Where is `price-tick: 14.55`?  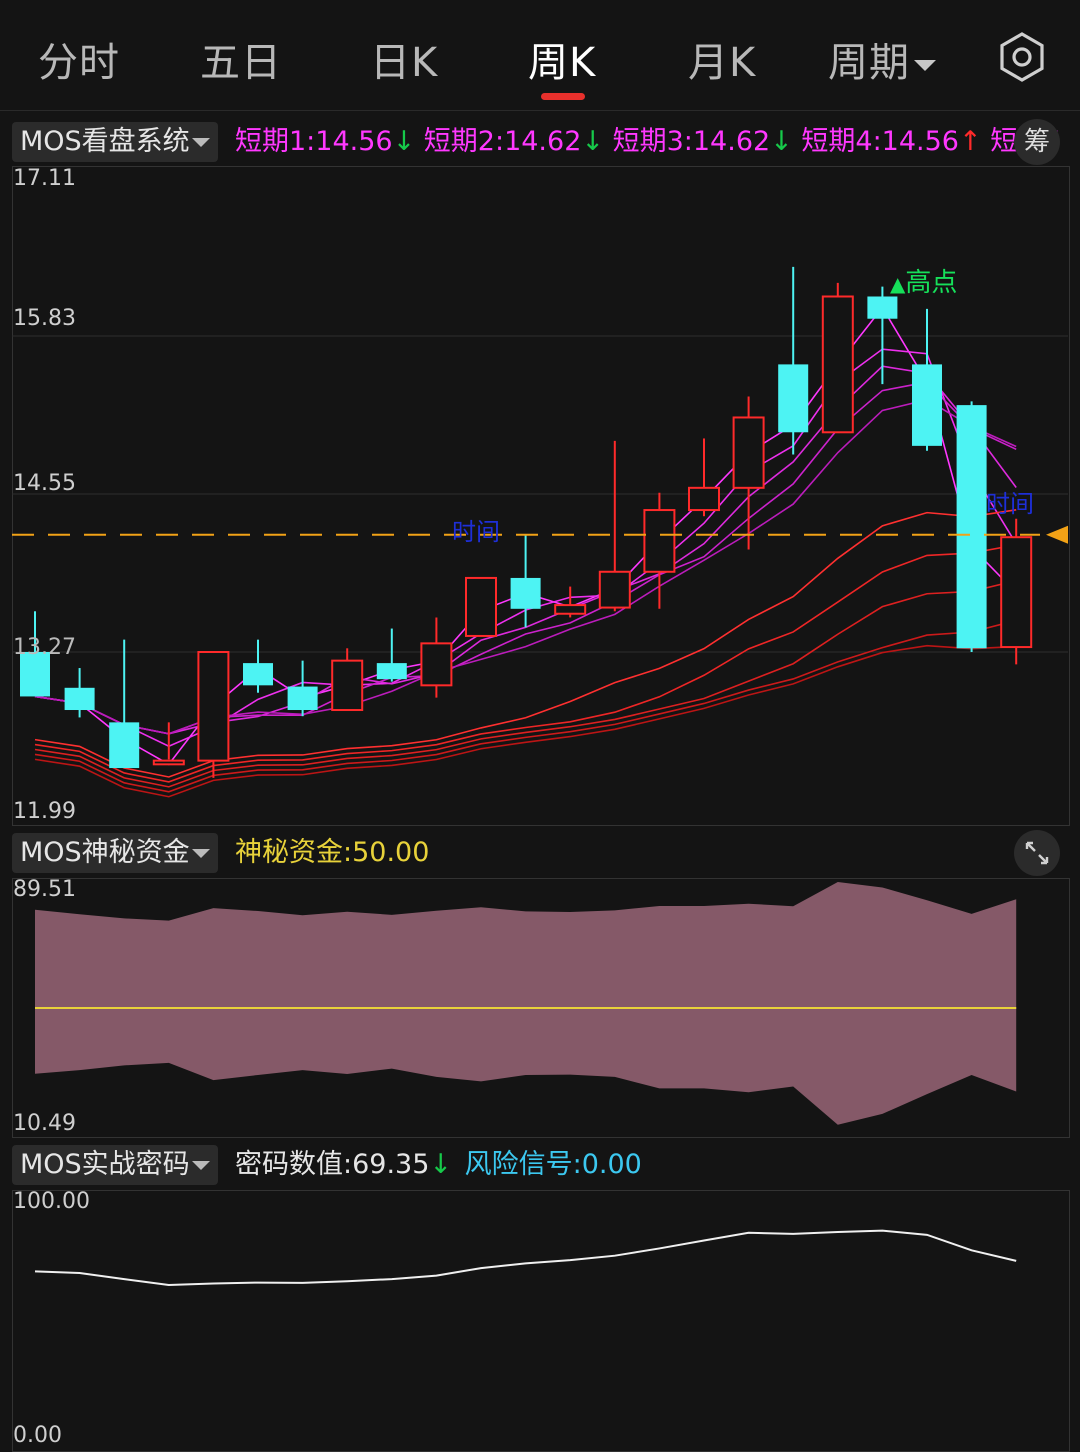 price-tick: 14.55 is located at coordinates (44, 483).